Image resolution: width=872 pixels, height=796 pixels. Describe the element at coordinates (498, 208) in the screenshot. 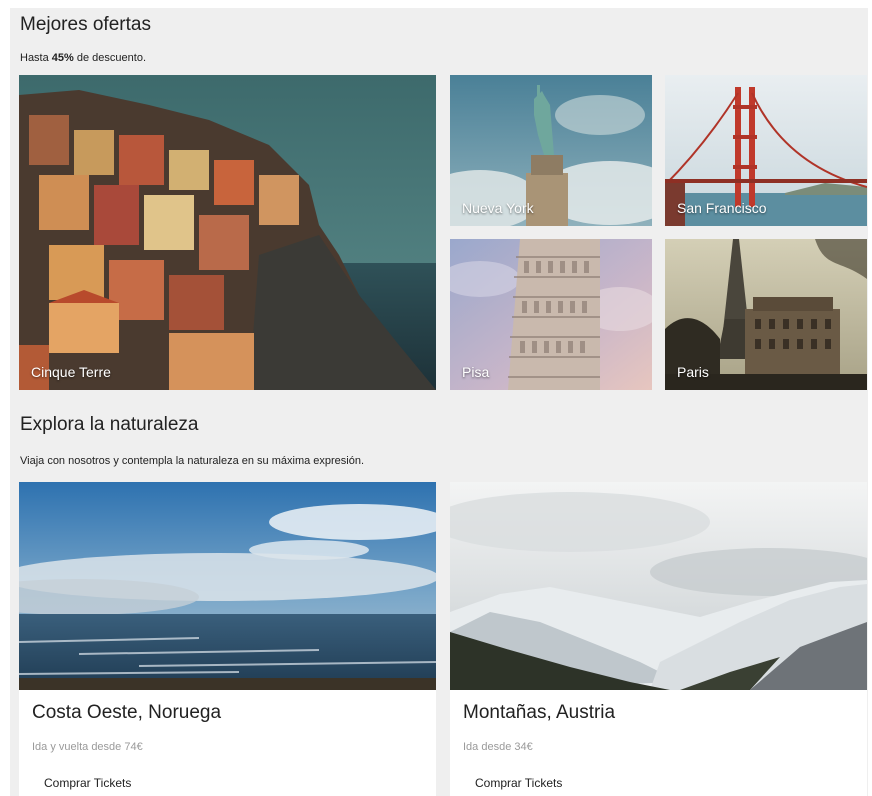

I see `tile-label-nueva-york: Nueva York` at that location.